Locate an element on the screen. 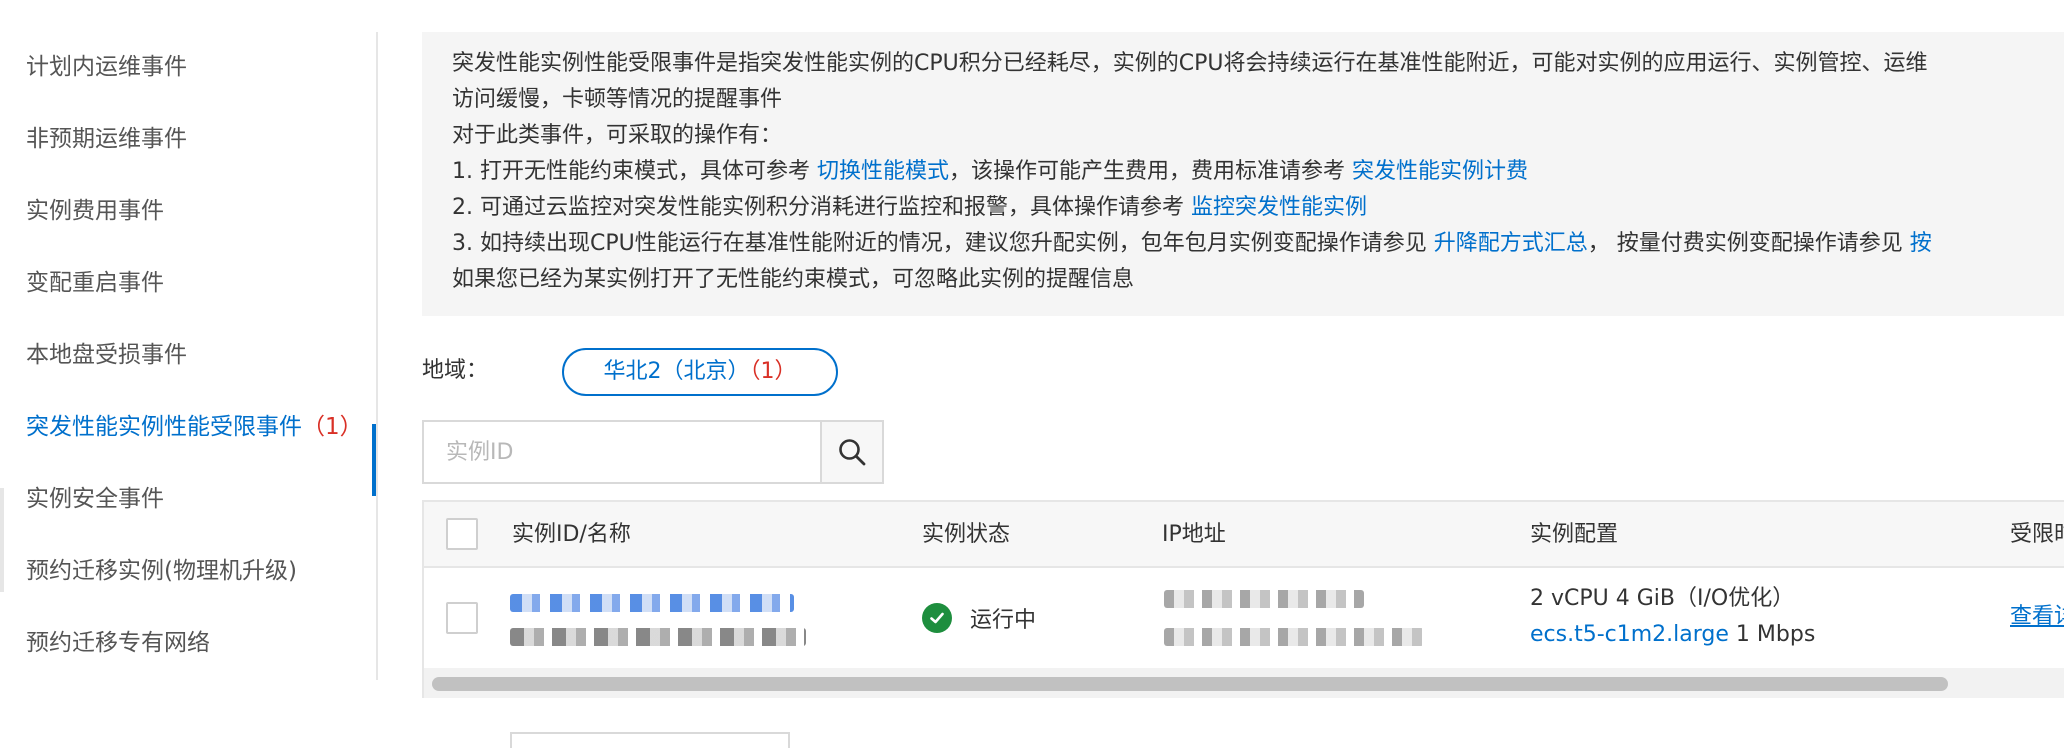  header-id-name: 实例ID/名称 is located at coordinates (571, 534).